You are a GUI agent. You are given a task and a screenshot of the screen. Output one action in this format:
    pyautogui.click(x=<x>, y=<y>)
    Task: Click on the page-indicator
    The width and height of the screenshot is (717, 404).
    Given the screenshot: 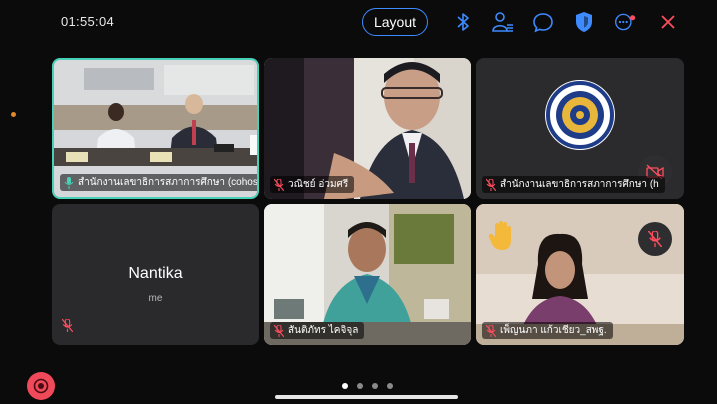 What is the action you would take?
    pyautogui.click(x=367, y=386)
    